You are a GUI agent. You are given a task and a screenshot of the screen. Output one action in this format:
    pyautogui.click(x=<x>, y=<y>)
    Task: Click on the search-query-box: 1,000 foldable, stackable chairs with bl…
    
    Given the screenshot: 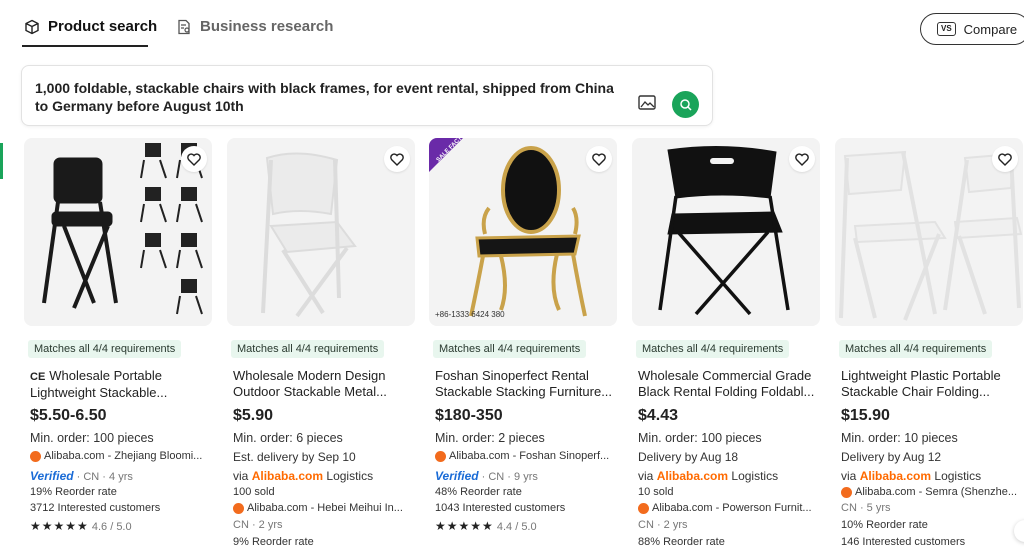 What is the action you would take?
    pyautogui.click(x=367, y=95)
    